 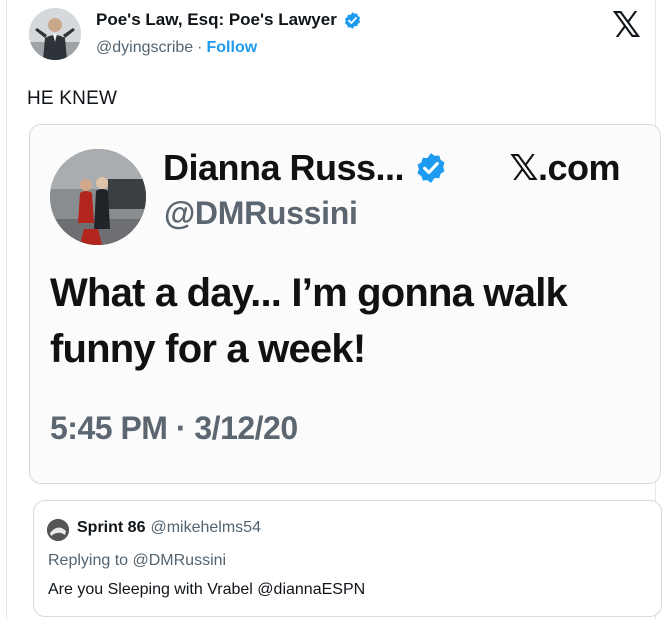 I want to click on reply-avatar, so click(x=58, y=530).